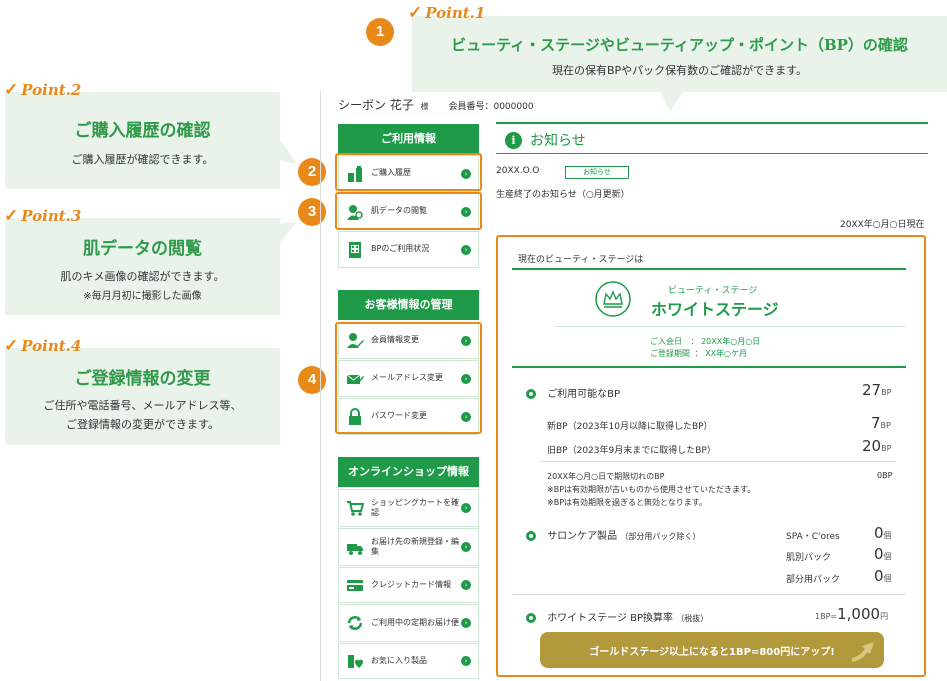 This screenshot has width=947, height=681. I want to click on old-bp-label: 旧BP（2023年9月末までに取得したBP）, so click(631, 451).